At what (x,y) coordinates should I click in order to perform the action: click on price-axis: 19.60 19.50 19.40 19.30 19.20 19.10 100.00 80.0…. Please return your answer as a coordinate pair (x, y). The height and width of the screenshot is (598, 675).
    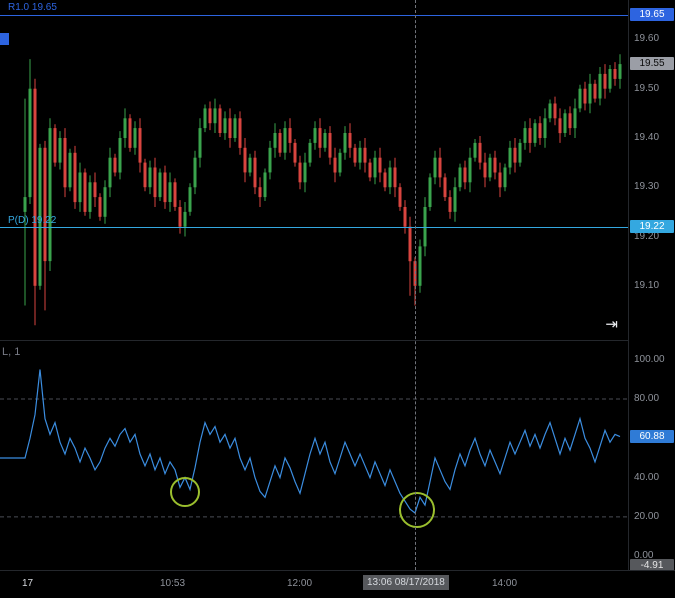
    Looking at the image, I should click on (651, 286).